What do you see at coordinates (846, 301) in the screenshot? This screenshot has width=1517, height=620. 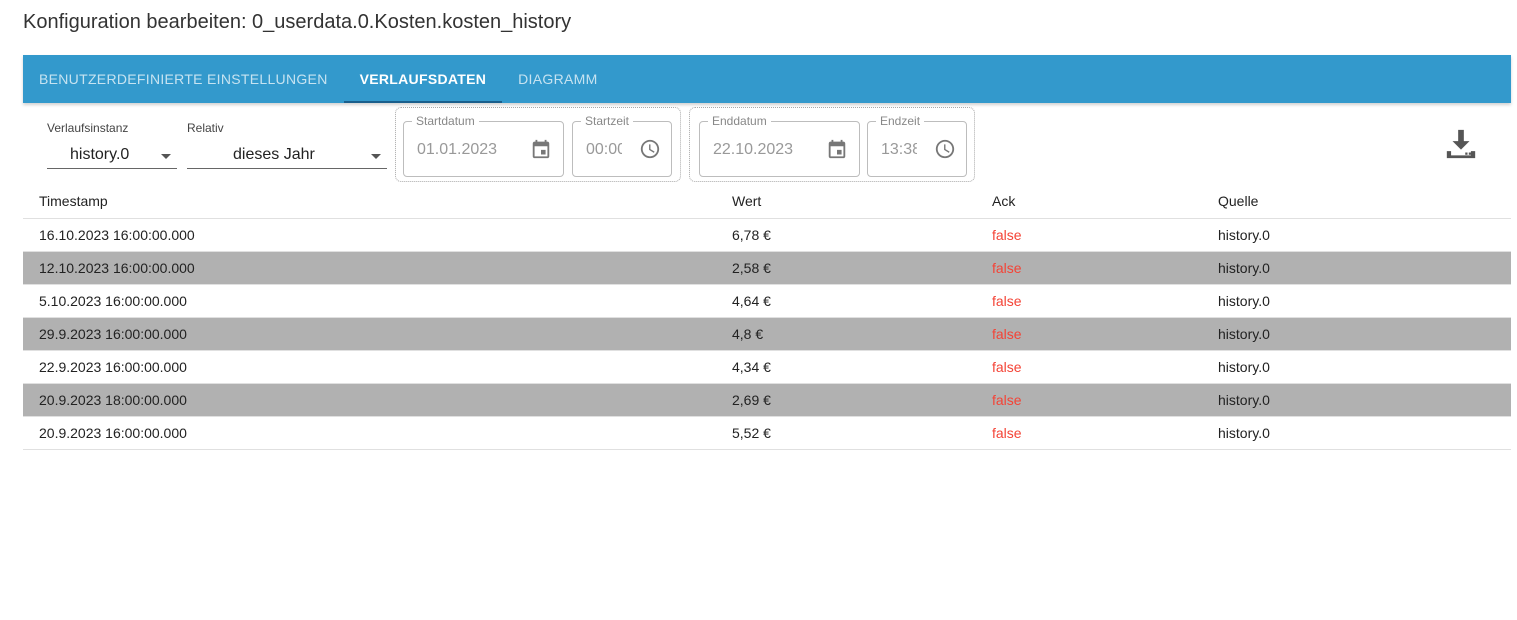 I see `cell-value: 4,64 €` at bounding box center [846, 301].